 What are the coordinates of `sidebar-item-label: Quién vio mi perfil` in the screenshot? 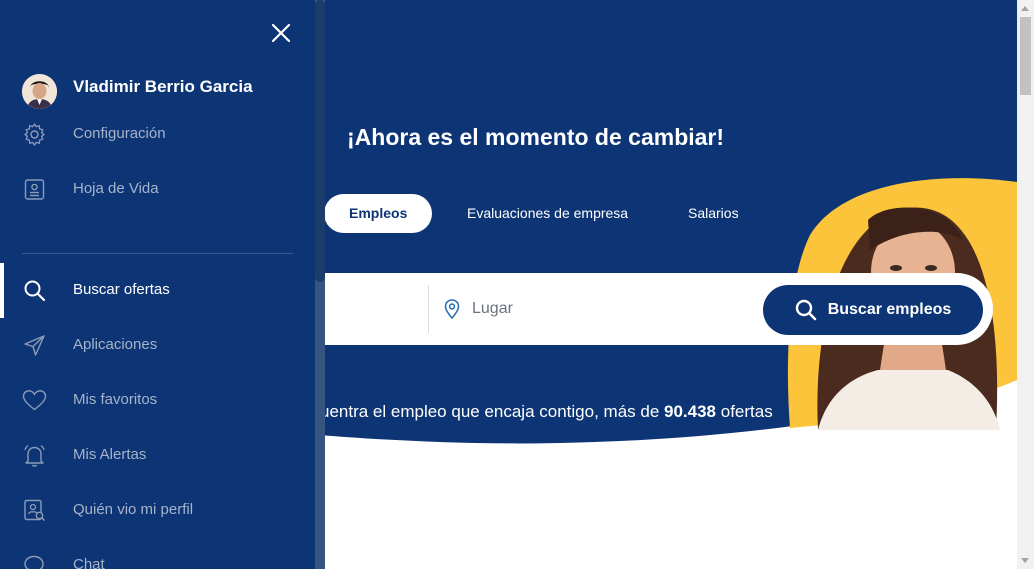 It's located at (133, 509).